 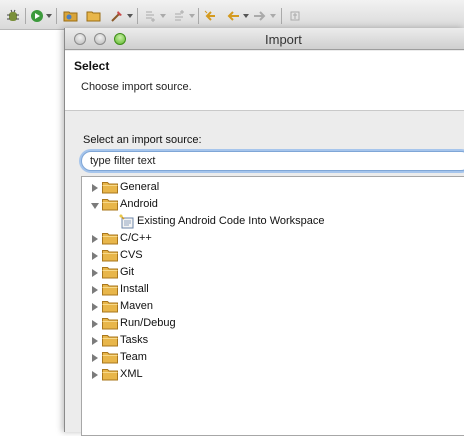 What do you see at coordinates (272, 161) in the screenshot?
I see `filter-input` at bounding box center [272, 161].